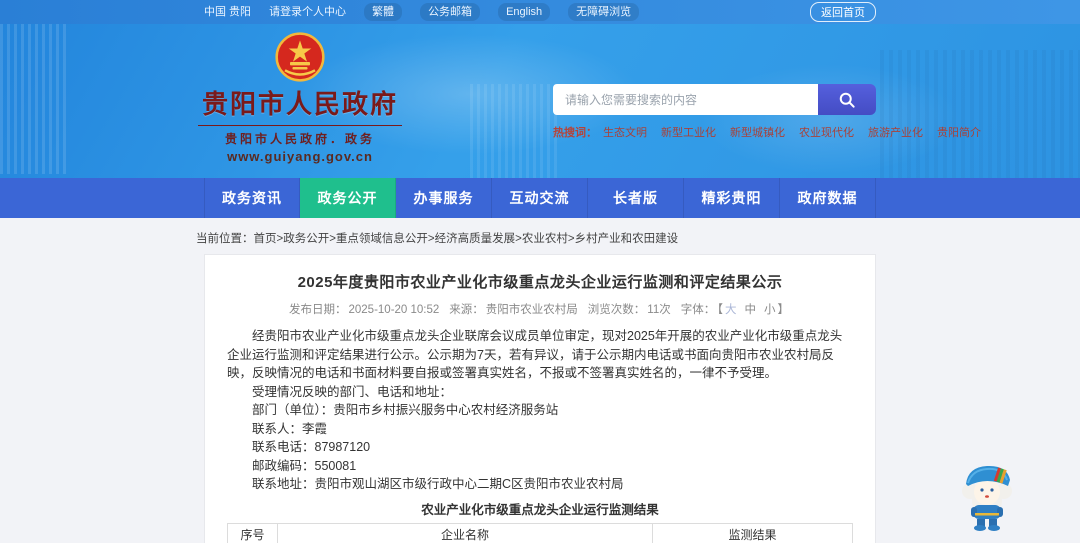 The image size is (1080, 543). I want to click on source: 贵阳市农业农村局, so click(531, 310).